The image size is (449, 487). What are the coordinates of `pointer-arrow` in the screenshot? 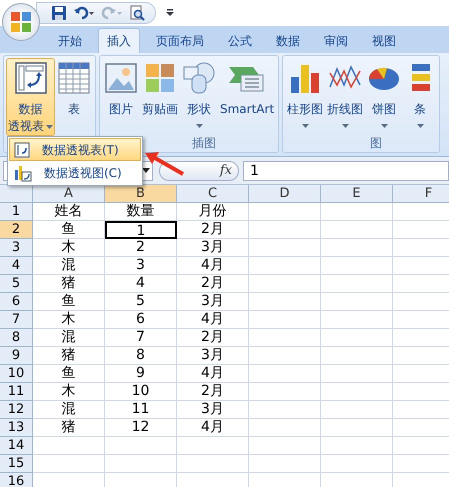 It's located at (164, 163).